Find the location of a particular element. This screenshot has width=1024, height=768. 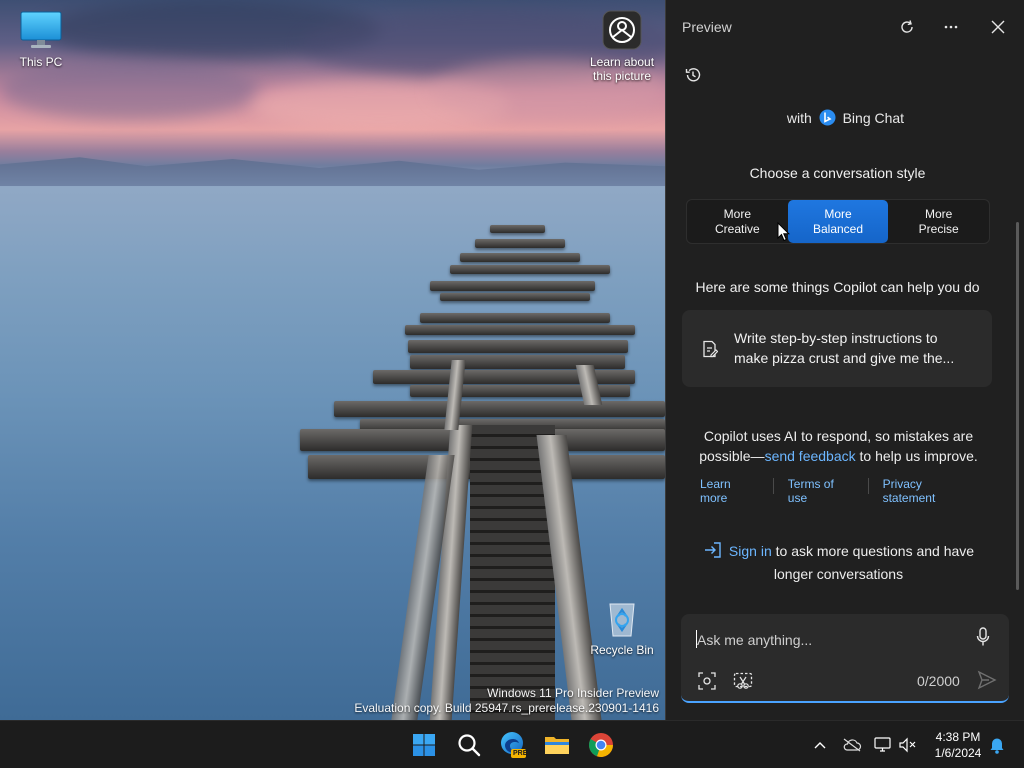

panel-scrollbar is located at coordinates (1017, 406).